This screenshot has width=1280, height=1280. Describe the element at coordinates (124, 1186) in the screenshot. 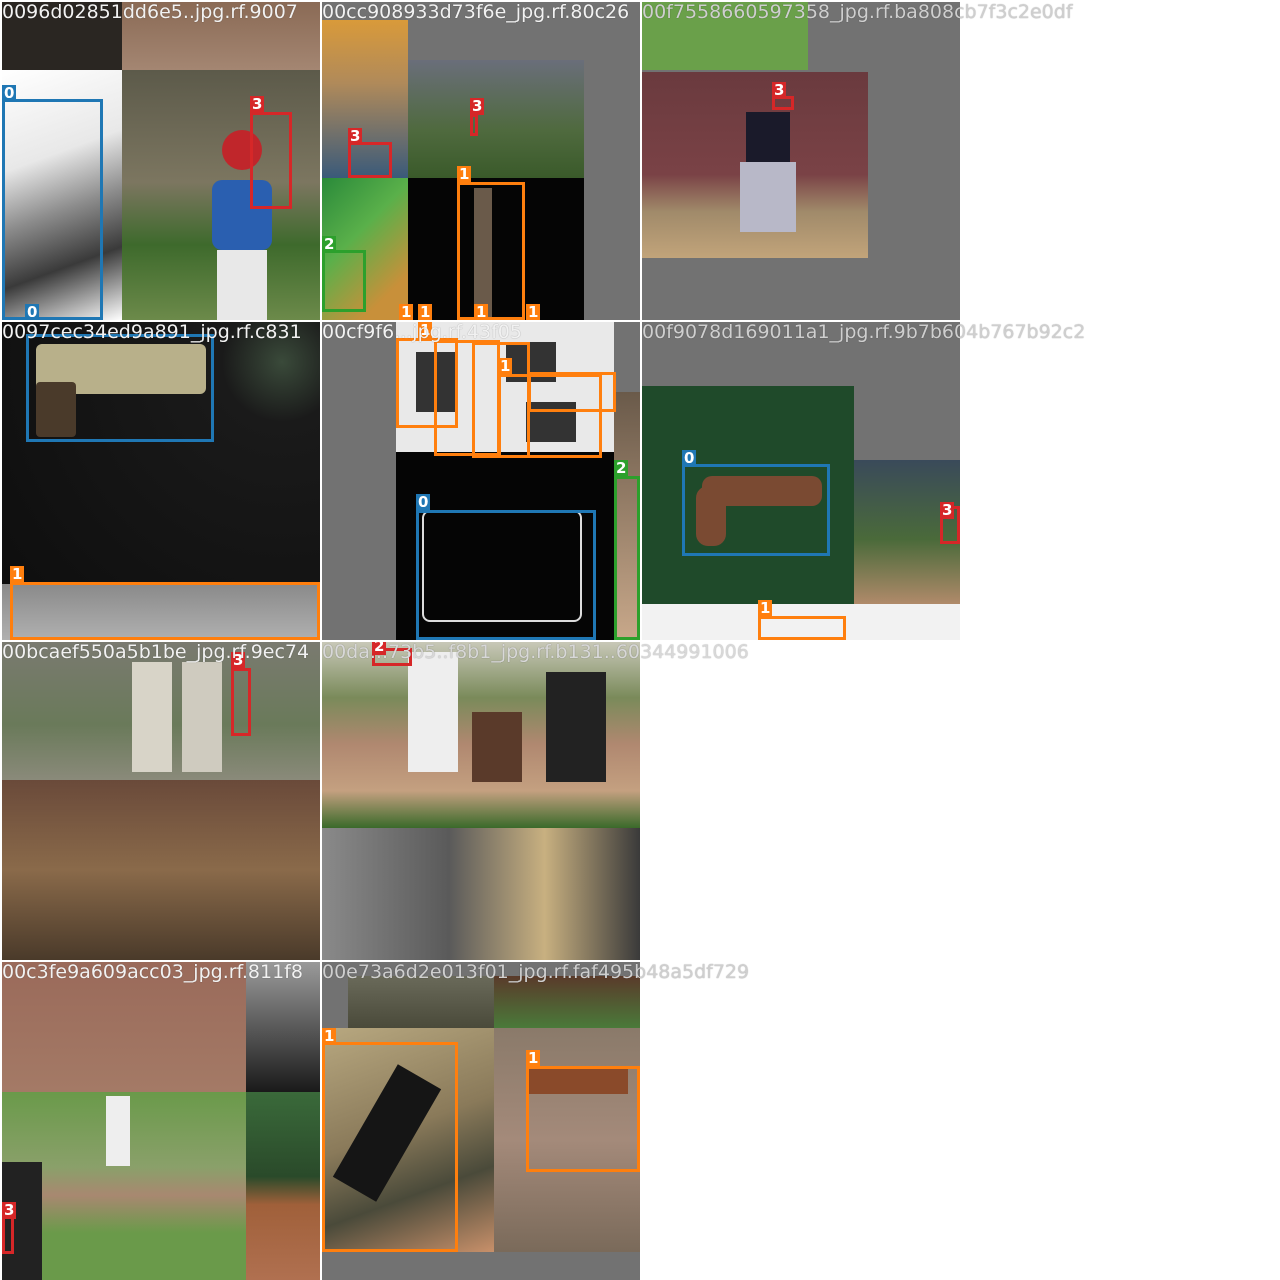

I see `photo-pitcher-field` at that location.